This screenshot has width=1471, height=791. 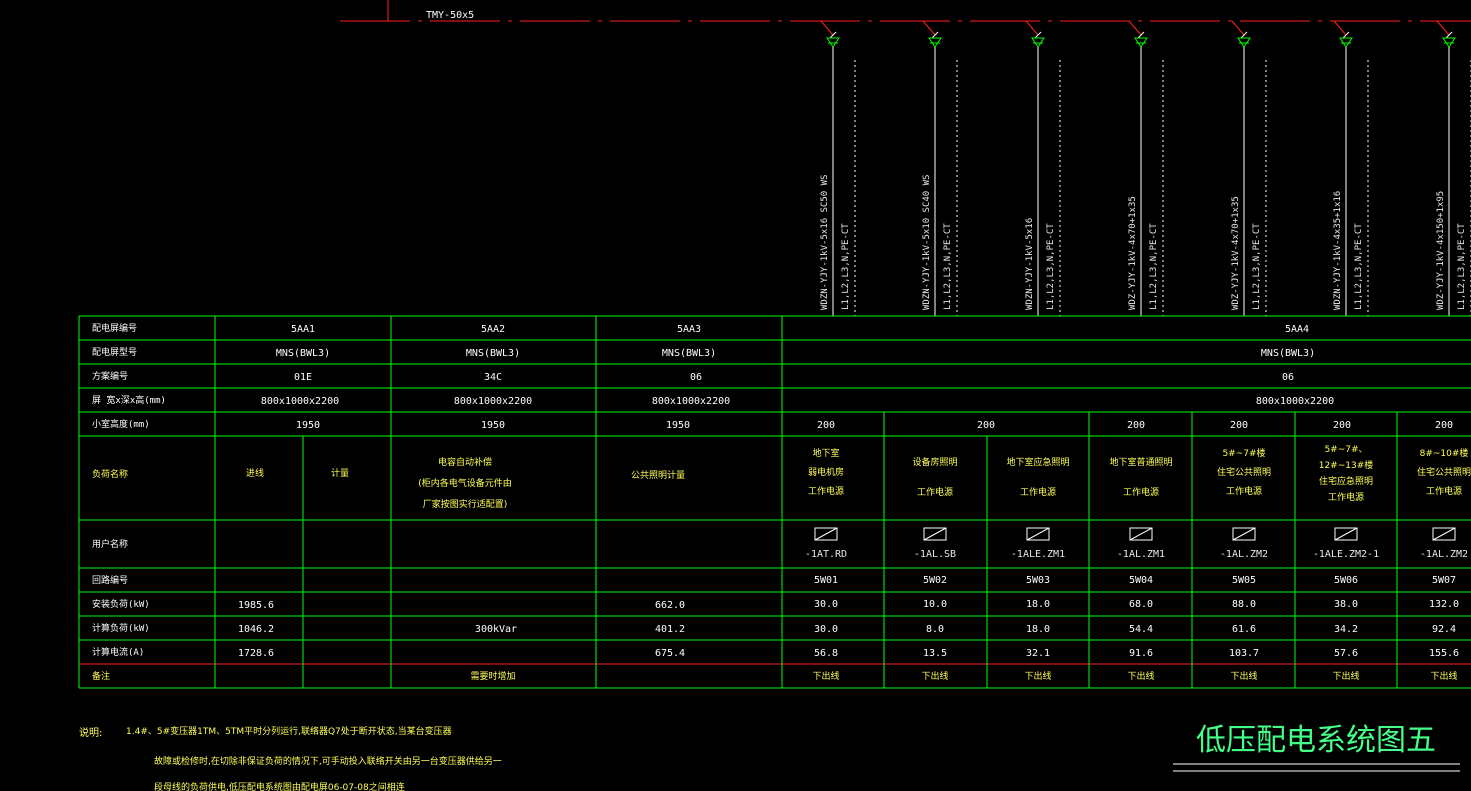 What do you see at coordinates (1342, 425) in the screenshot?
I see `room-5aa4-5: 200` at bounding box center [1342, 425].